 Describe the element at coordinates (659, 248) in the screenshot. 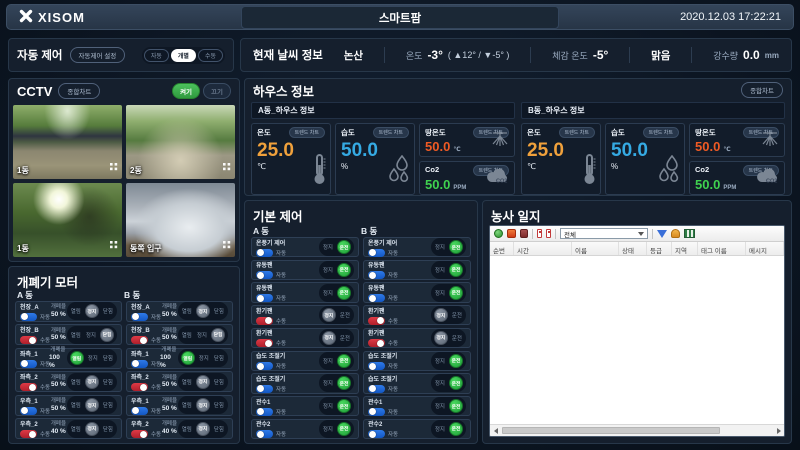

I see `col-header-grade: 등급` at that location.